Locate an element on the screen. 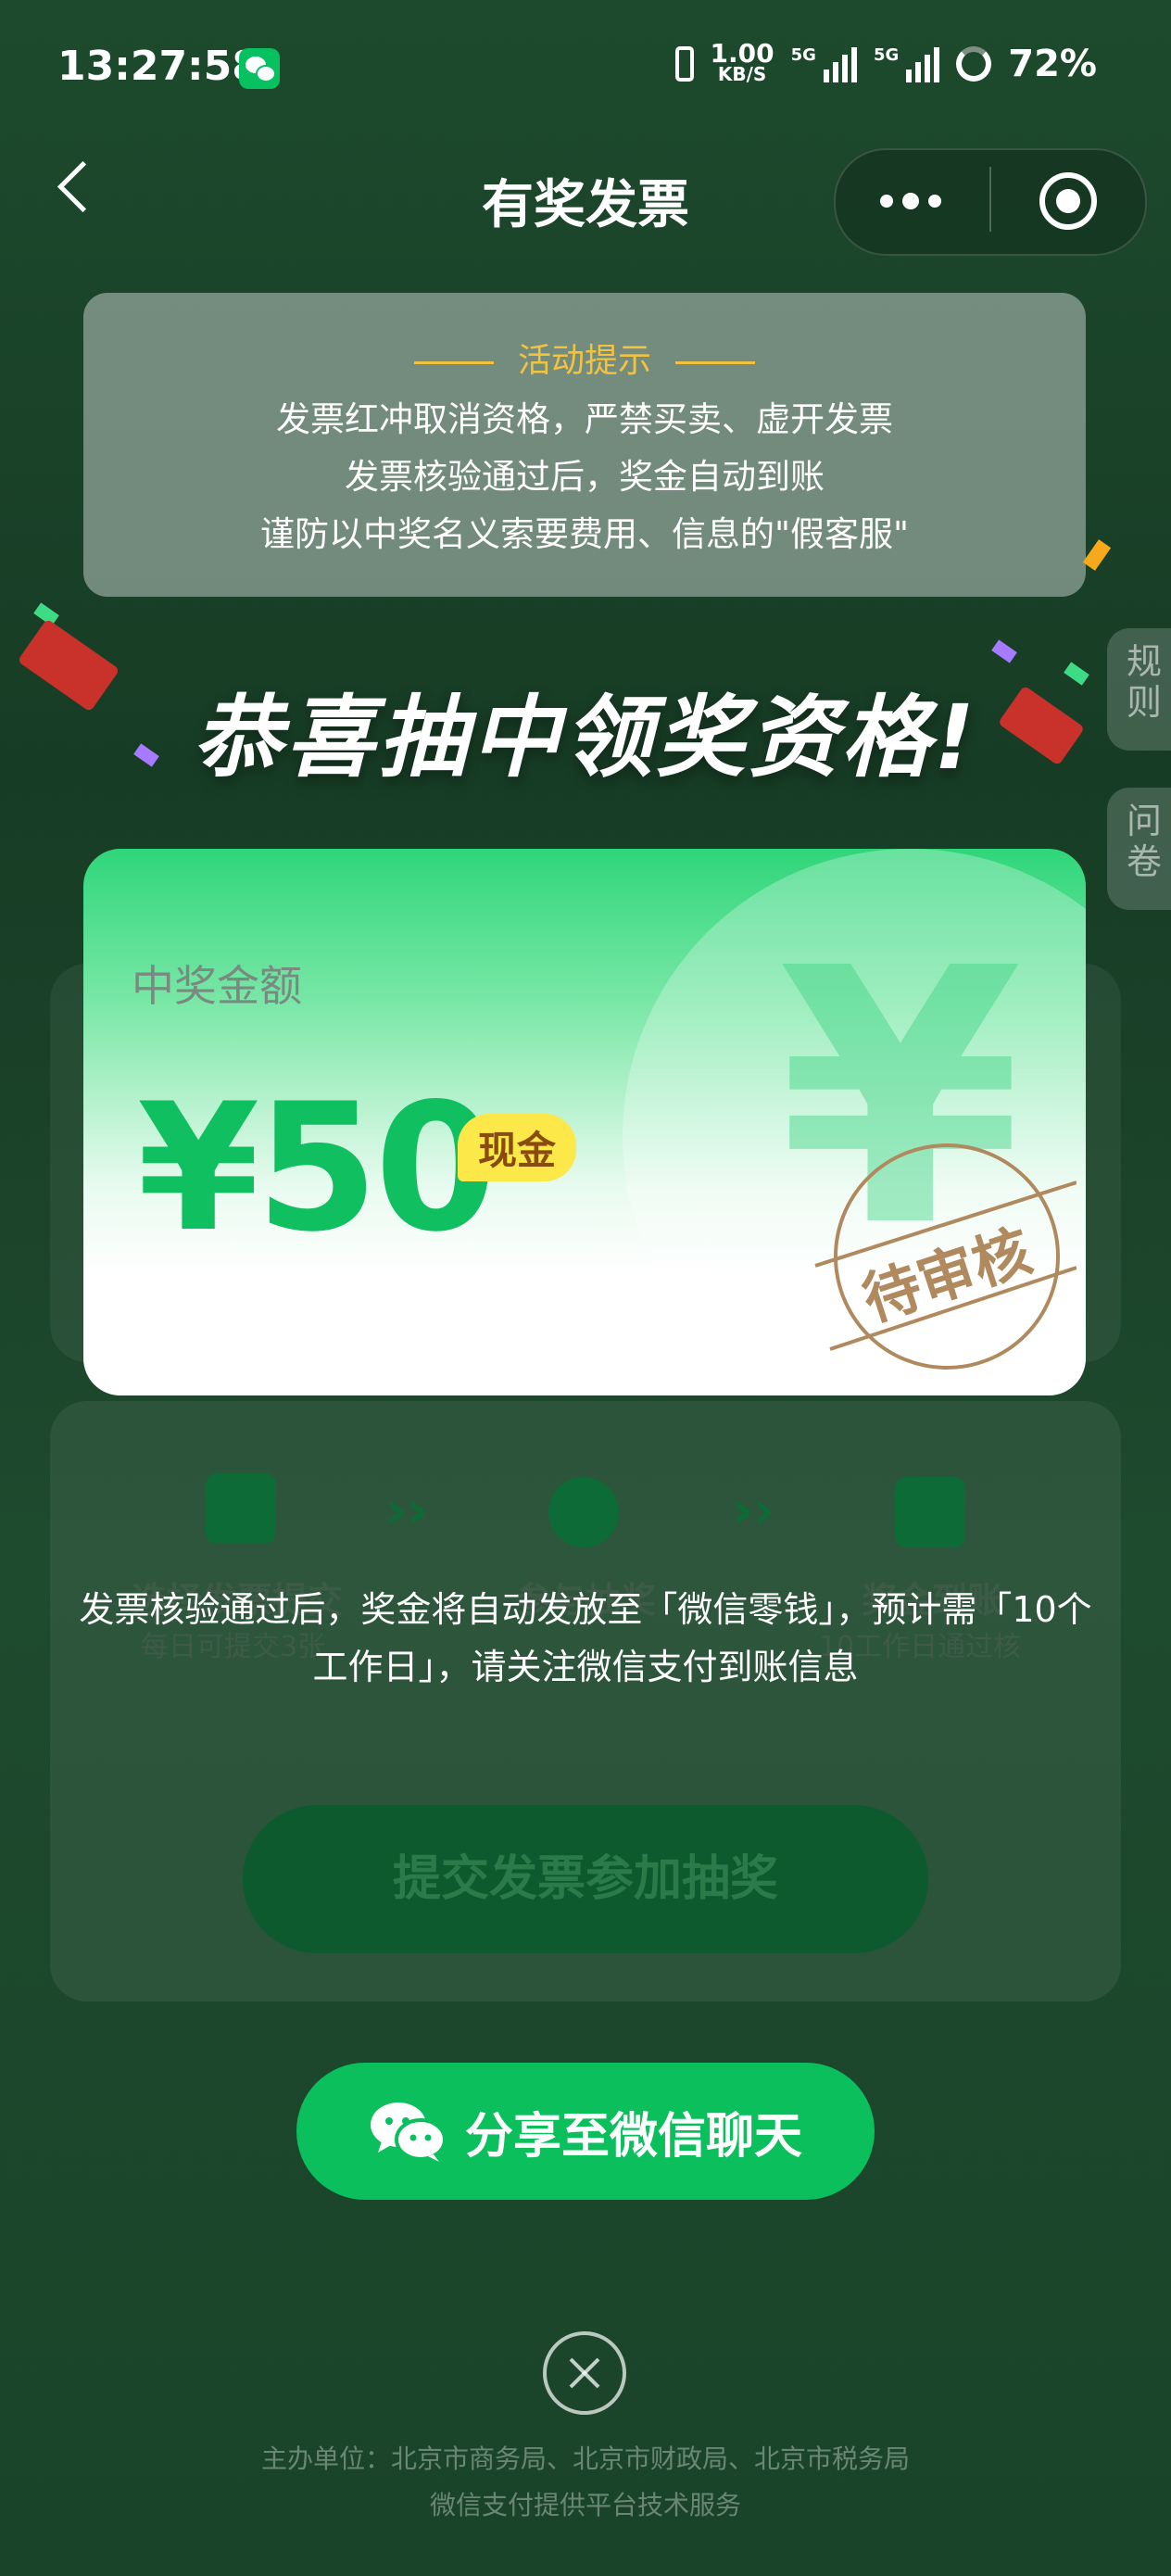 This screenshot has height=2576, width=1171. signal-label-1: 5G is located at coordinates (803, 55).